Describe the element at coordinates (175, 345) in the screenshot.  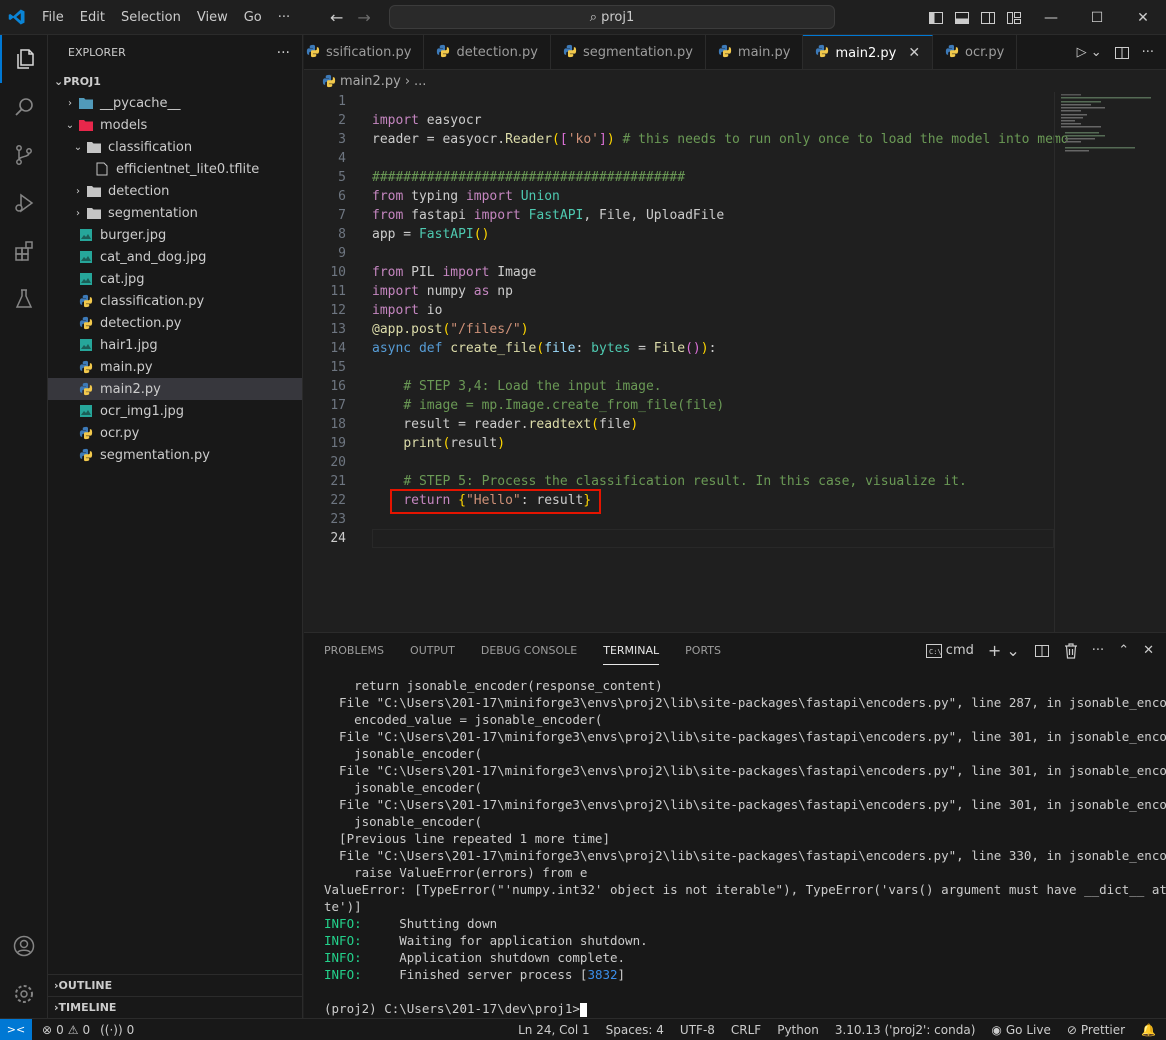
I see `tree-item: hair1.jpg` at that location.